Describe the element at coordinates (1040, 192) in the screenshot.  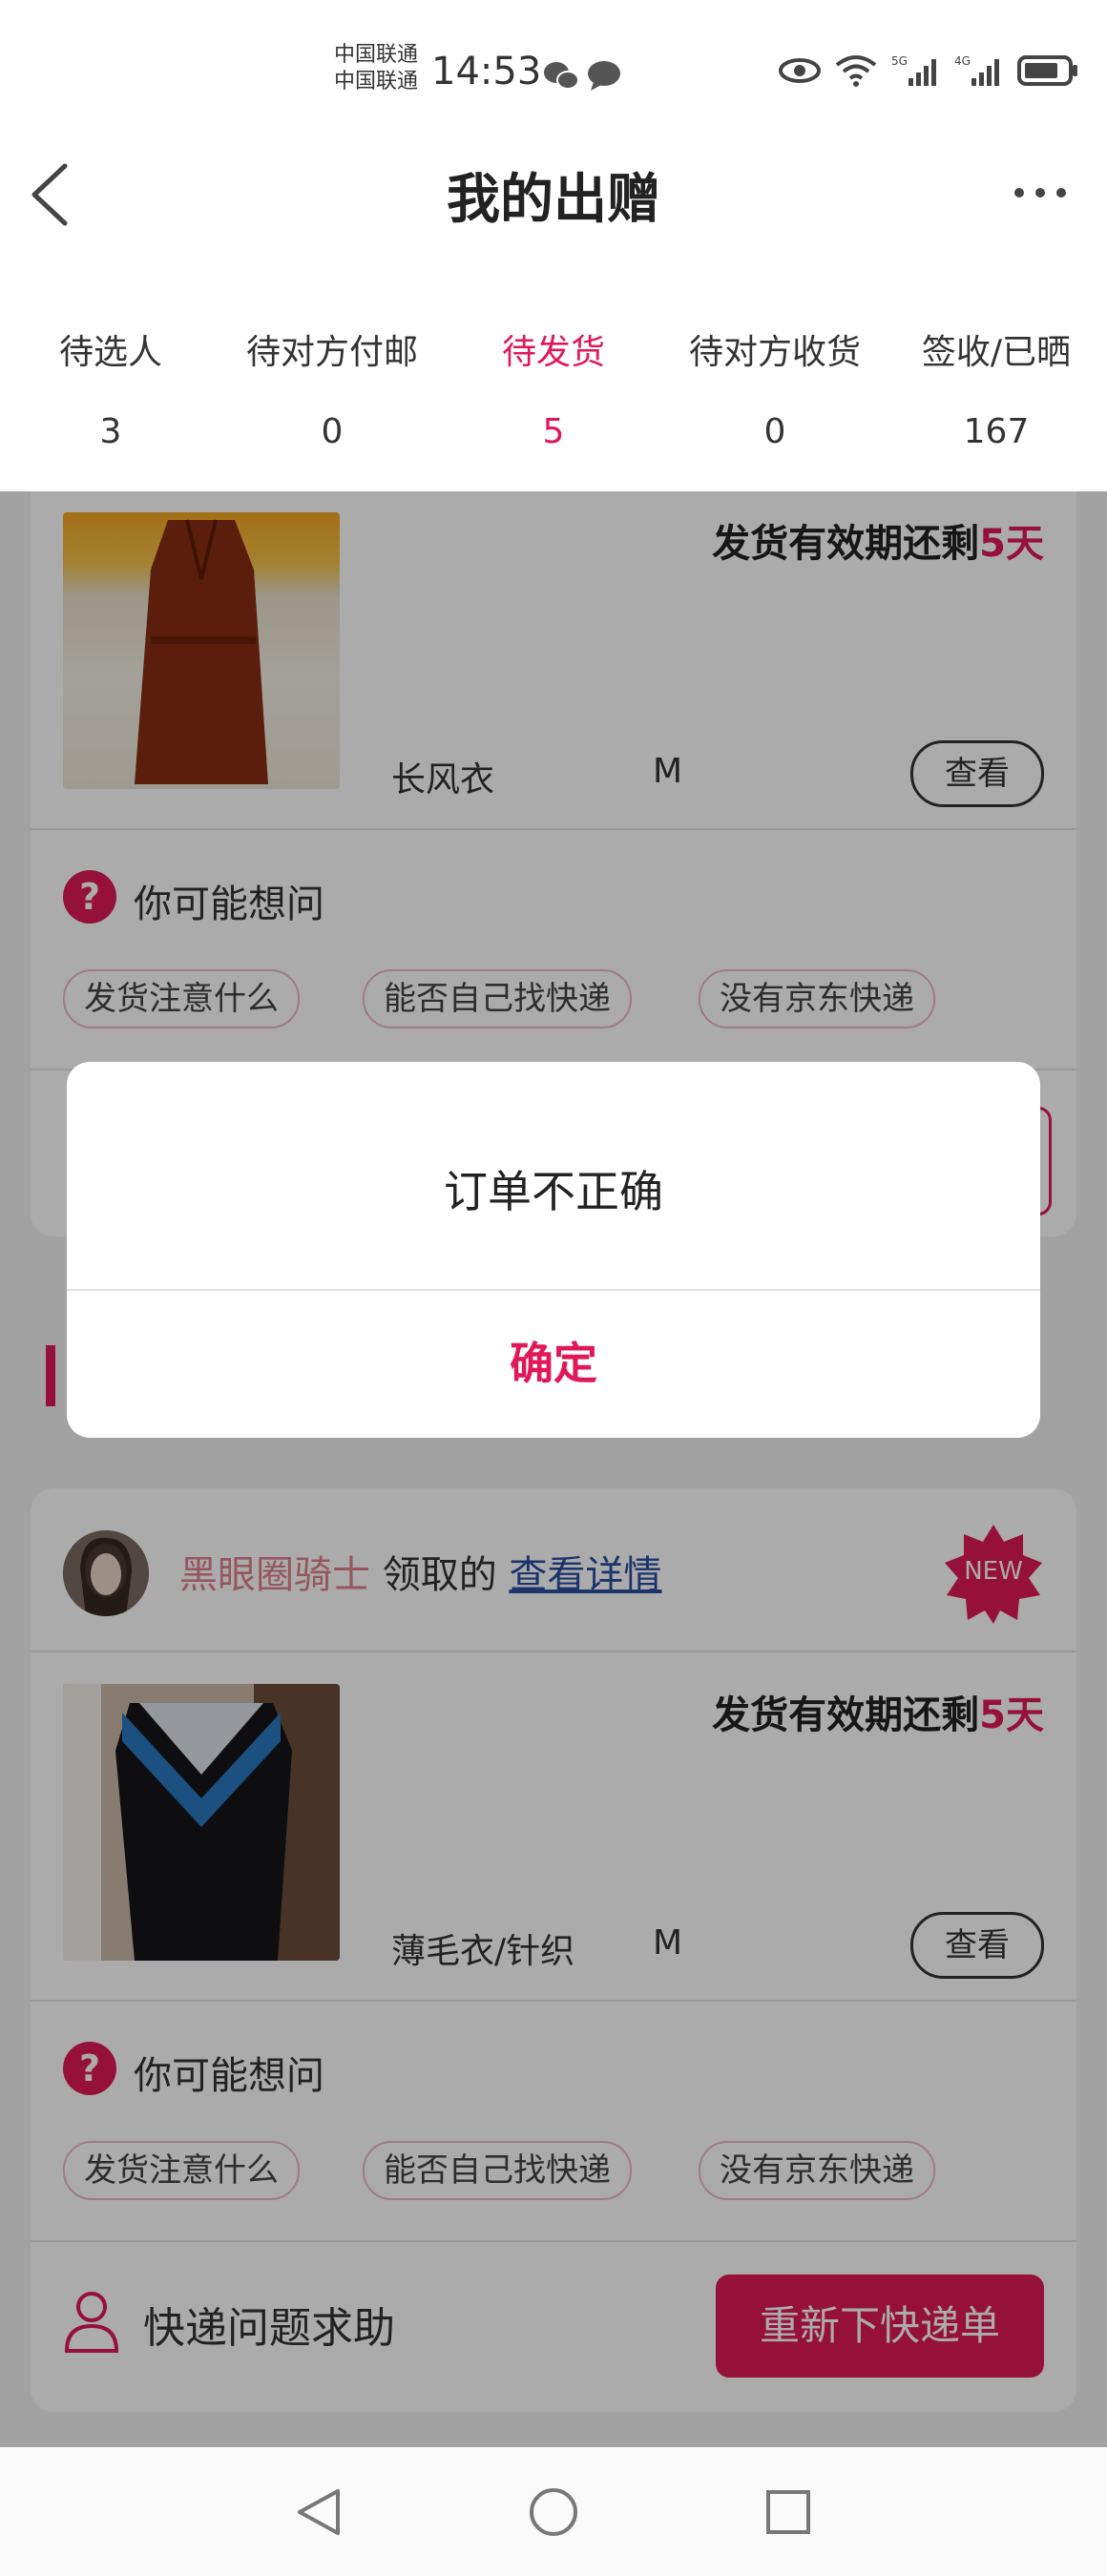
I see `more-dots-icon` at that location.